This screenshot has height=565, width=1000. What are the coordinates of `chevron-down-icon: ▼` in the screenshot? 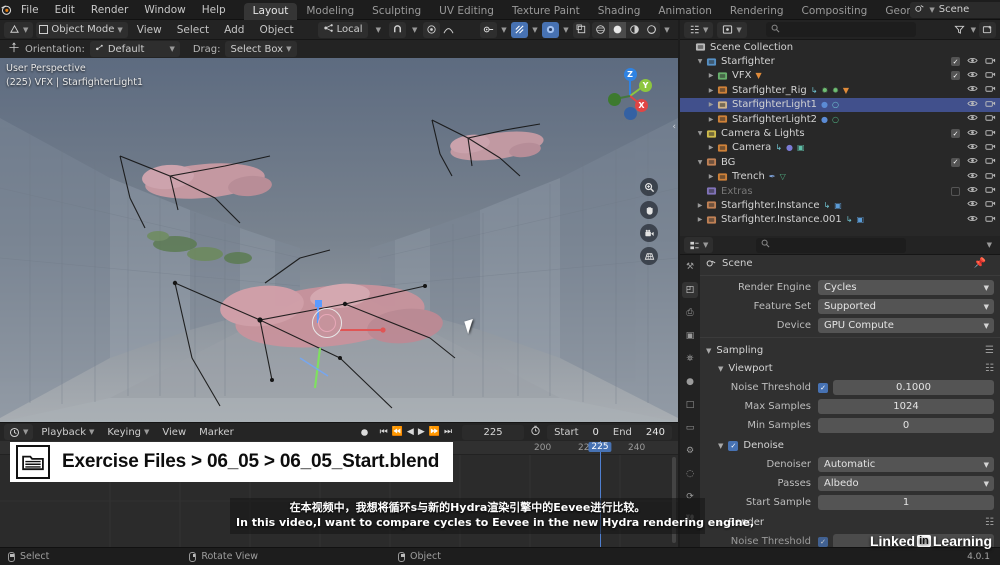 It's located at (700, 61).